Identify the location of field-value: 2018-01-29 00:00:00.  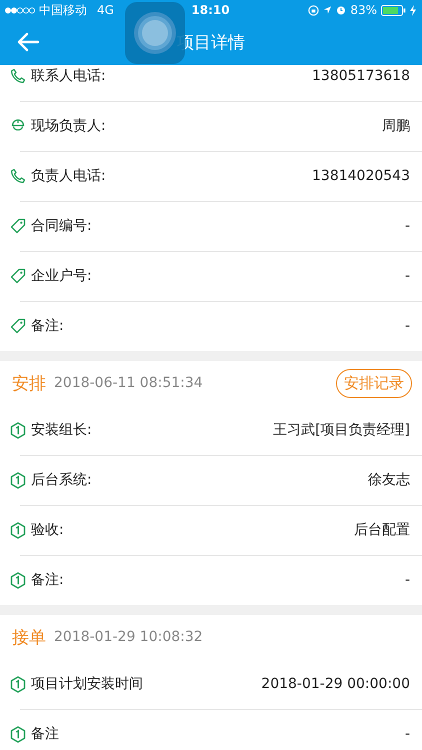
(335, 684).